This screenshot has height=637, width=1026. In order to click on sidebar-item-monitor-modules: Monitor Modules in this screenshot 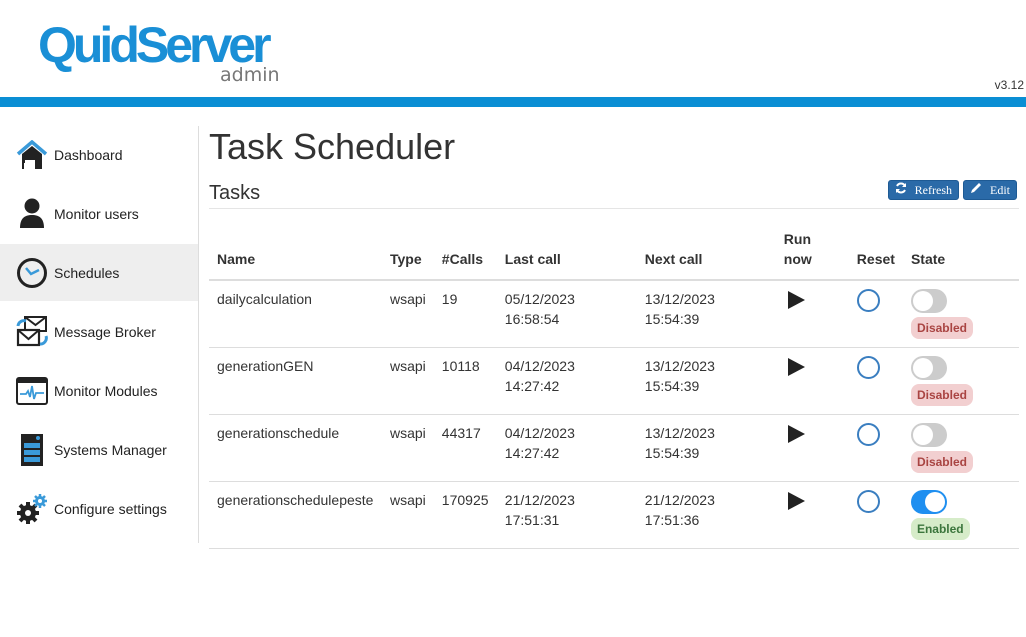, I will do `click(99, 390)`.